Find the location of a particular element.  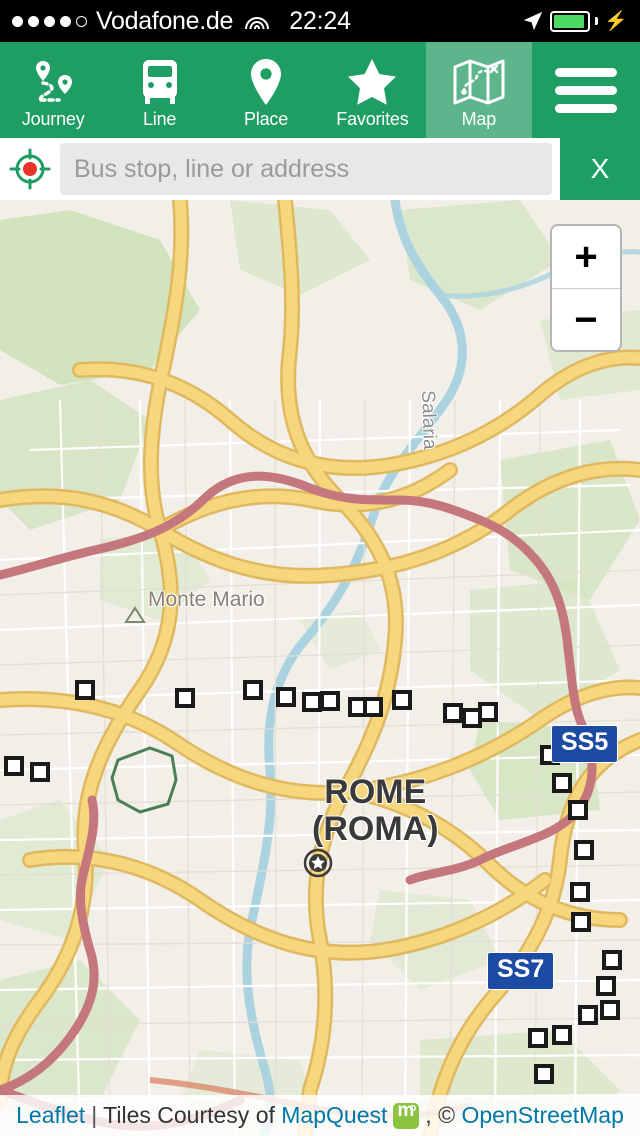

location-arrow-icon is located at coordinates (533, 21).